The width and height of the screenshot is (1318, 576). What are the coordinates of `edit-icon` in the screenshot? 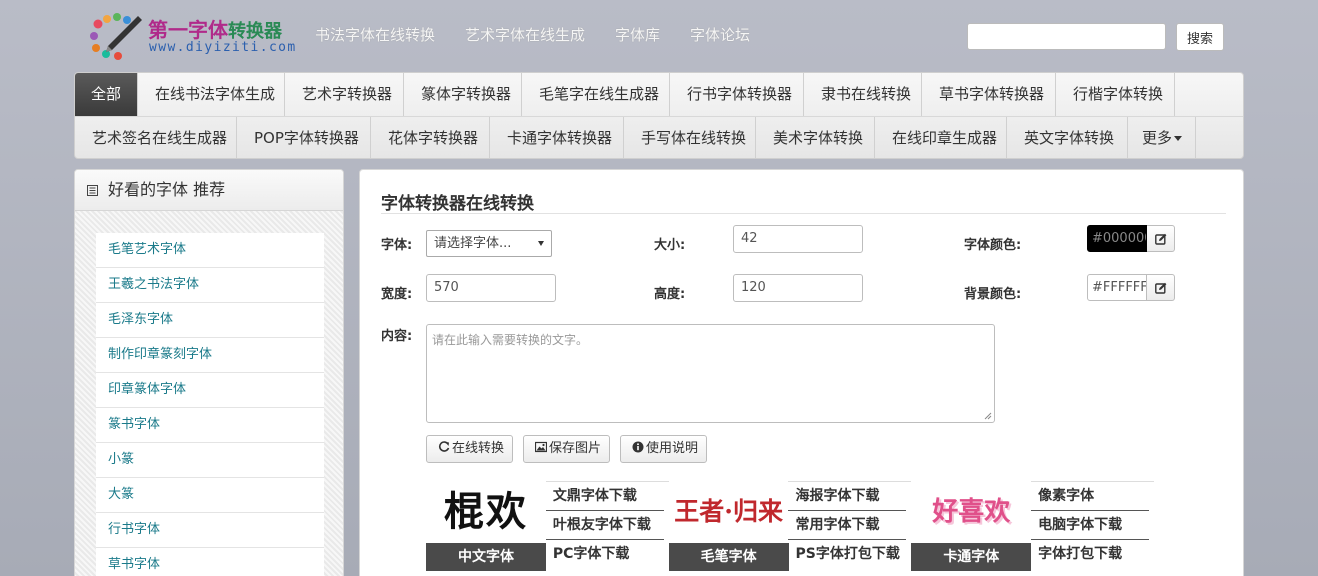 It's located at (1161, 239).